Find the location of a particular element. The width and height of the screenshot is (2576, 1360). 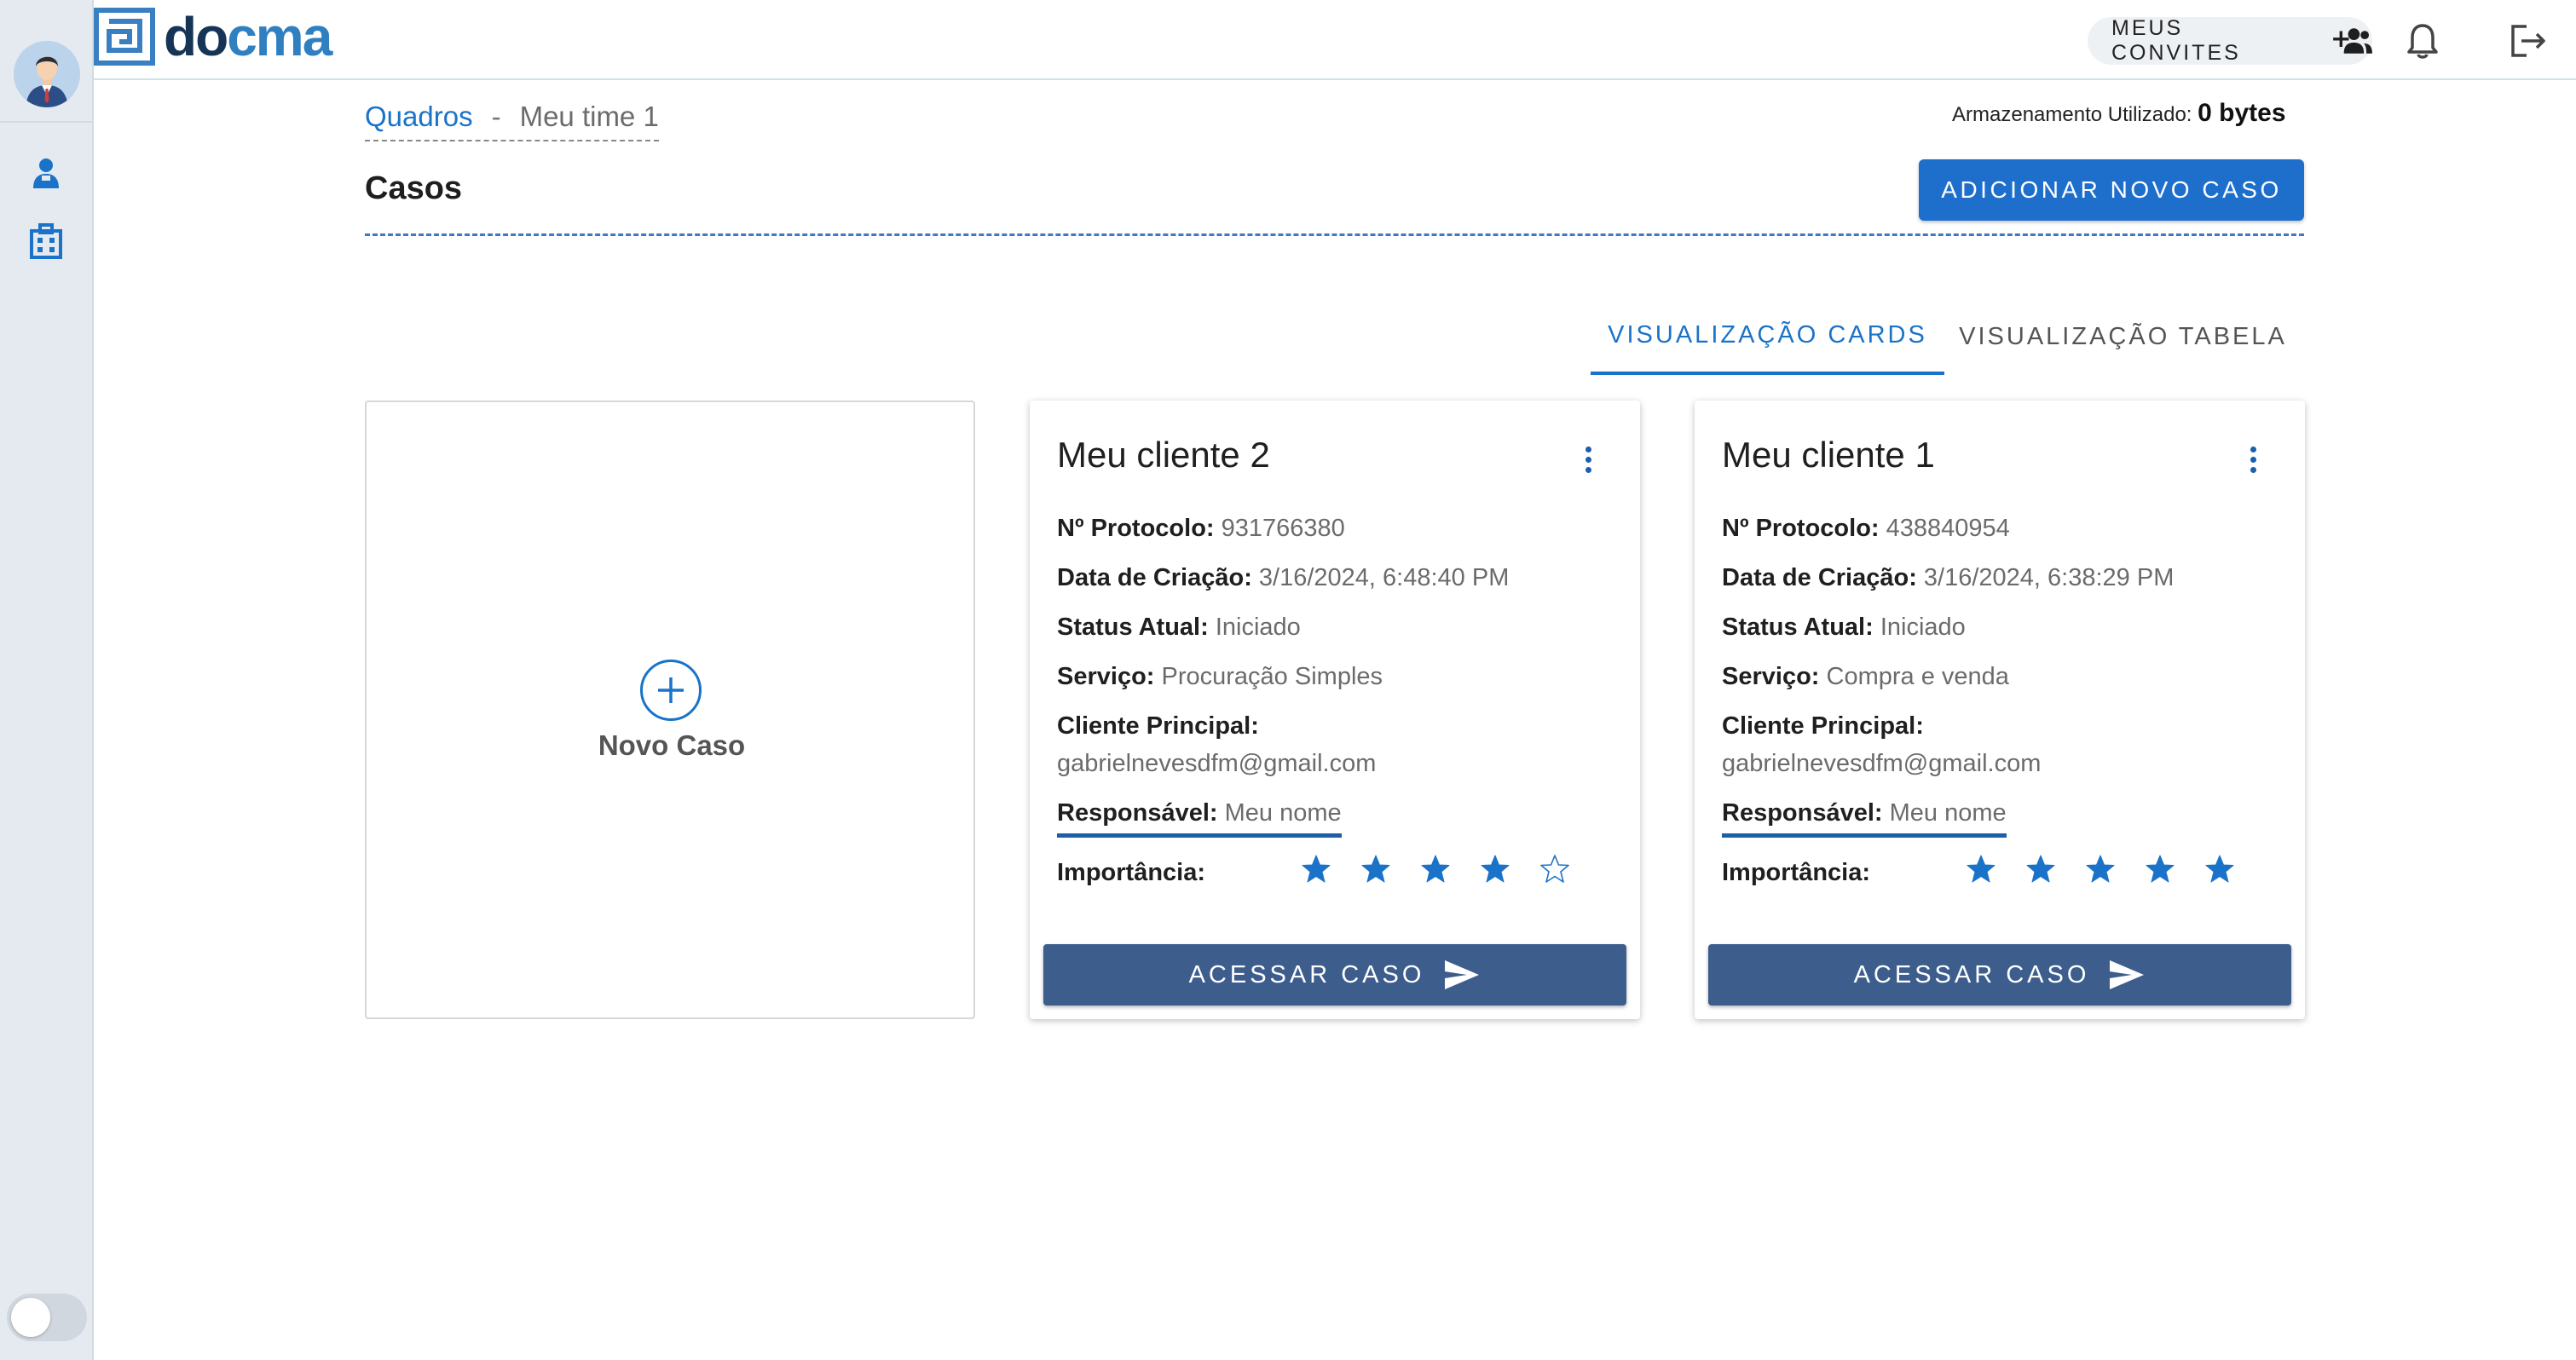

logo-mark-icon is located at coordinates (124, 37).